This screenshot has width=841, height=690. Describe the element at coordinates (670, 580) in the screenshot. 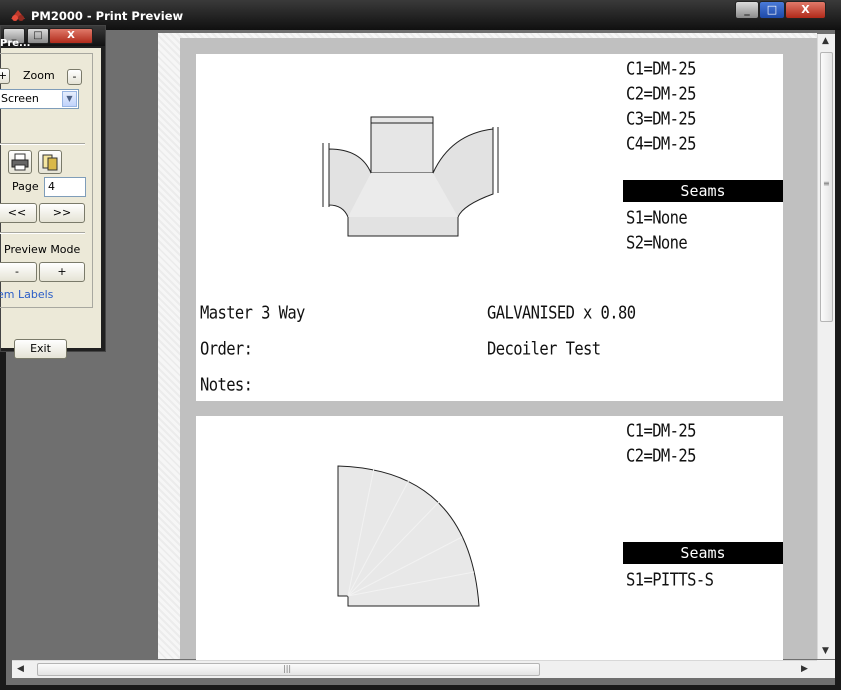

I see `seam-label: S1=PITTS-S` at that location.